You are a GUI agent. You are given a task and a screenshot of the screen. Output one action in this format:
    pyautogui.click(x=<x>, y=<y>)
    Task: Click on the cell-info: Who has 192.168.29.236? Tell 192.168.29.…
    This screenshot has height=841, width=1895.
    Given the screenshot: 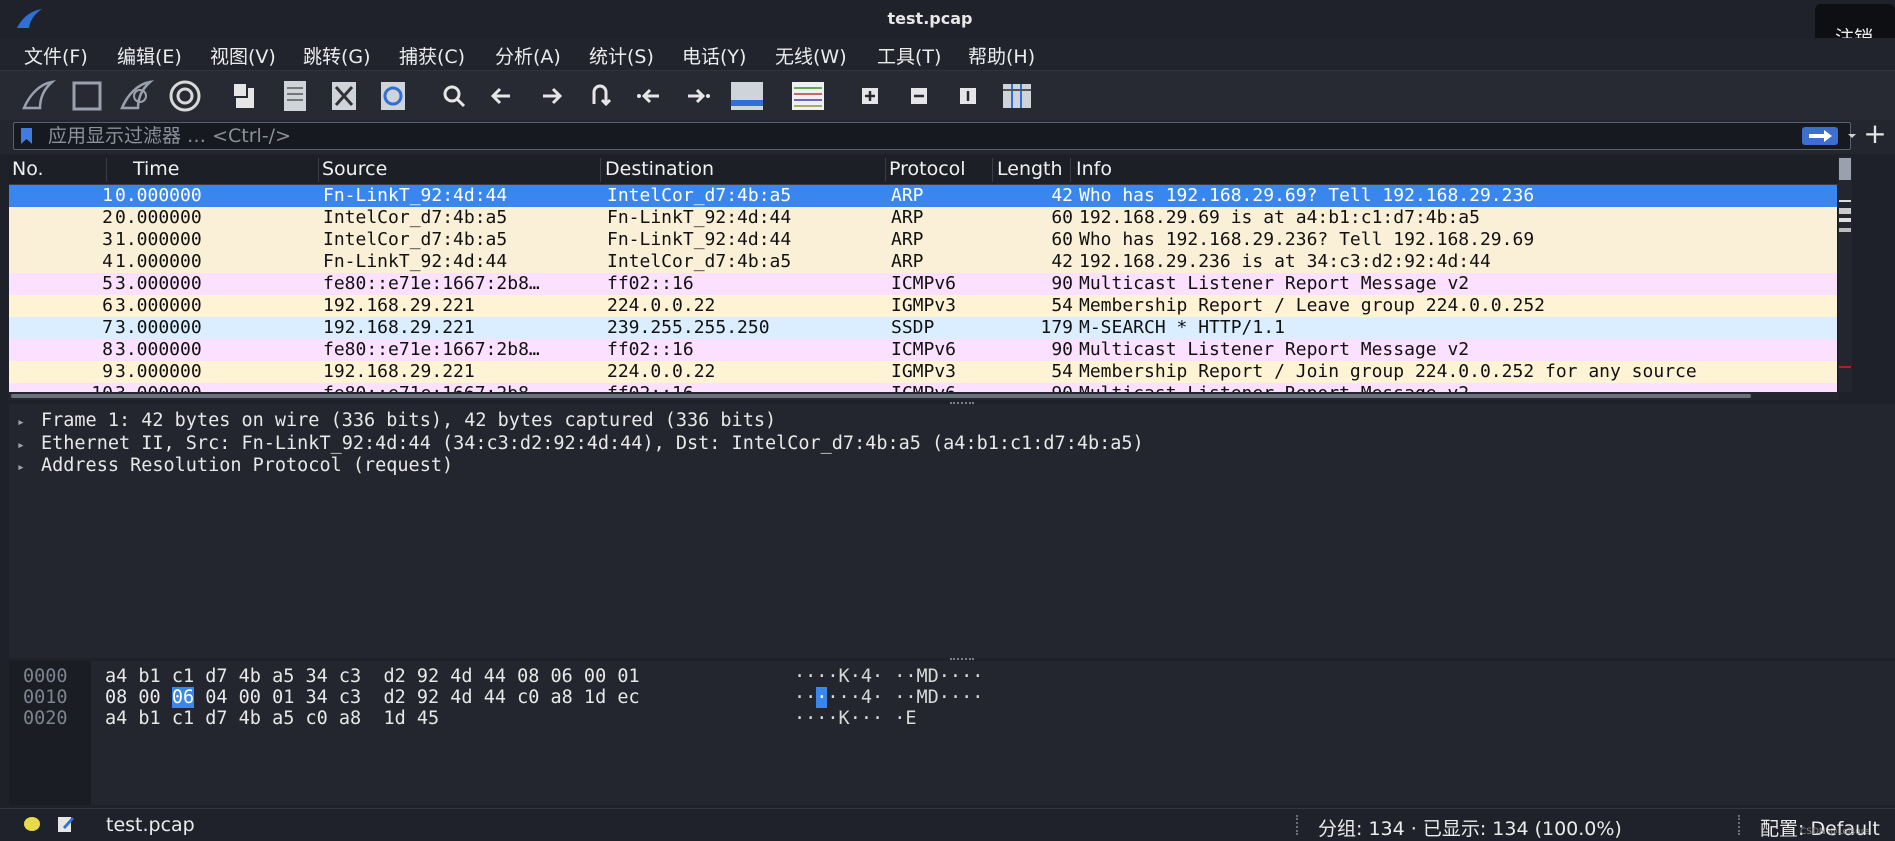 What is the action you would take?
    pyautogui.click(x=1307, y=239)
    